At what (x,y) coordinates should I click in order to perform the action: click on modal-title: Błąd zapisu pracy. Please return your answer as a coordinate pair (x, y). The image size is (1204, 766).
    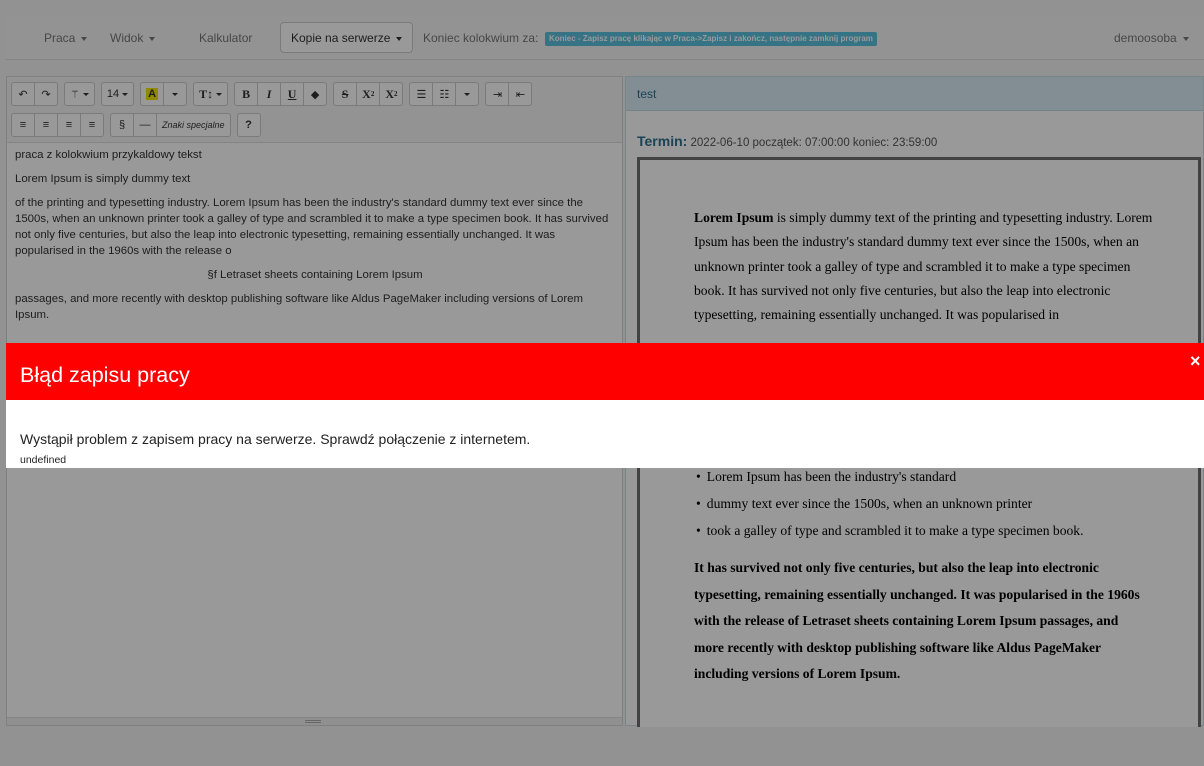
    Looking at the image, I should click on (105, 375).